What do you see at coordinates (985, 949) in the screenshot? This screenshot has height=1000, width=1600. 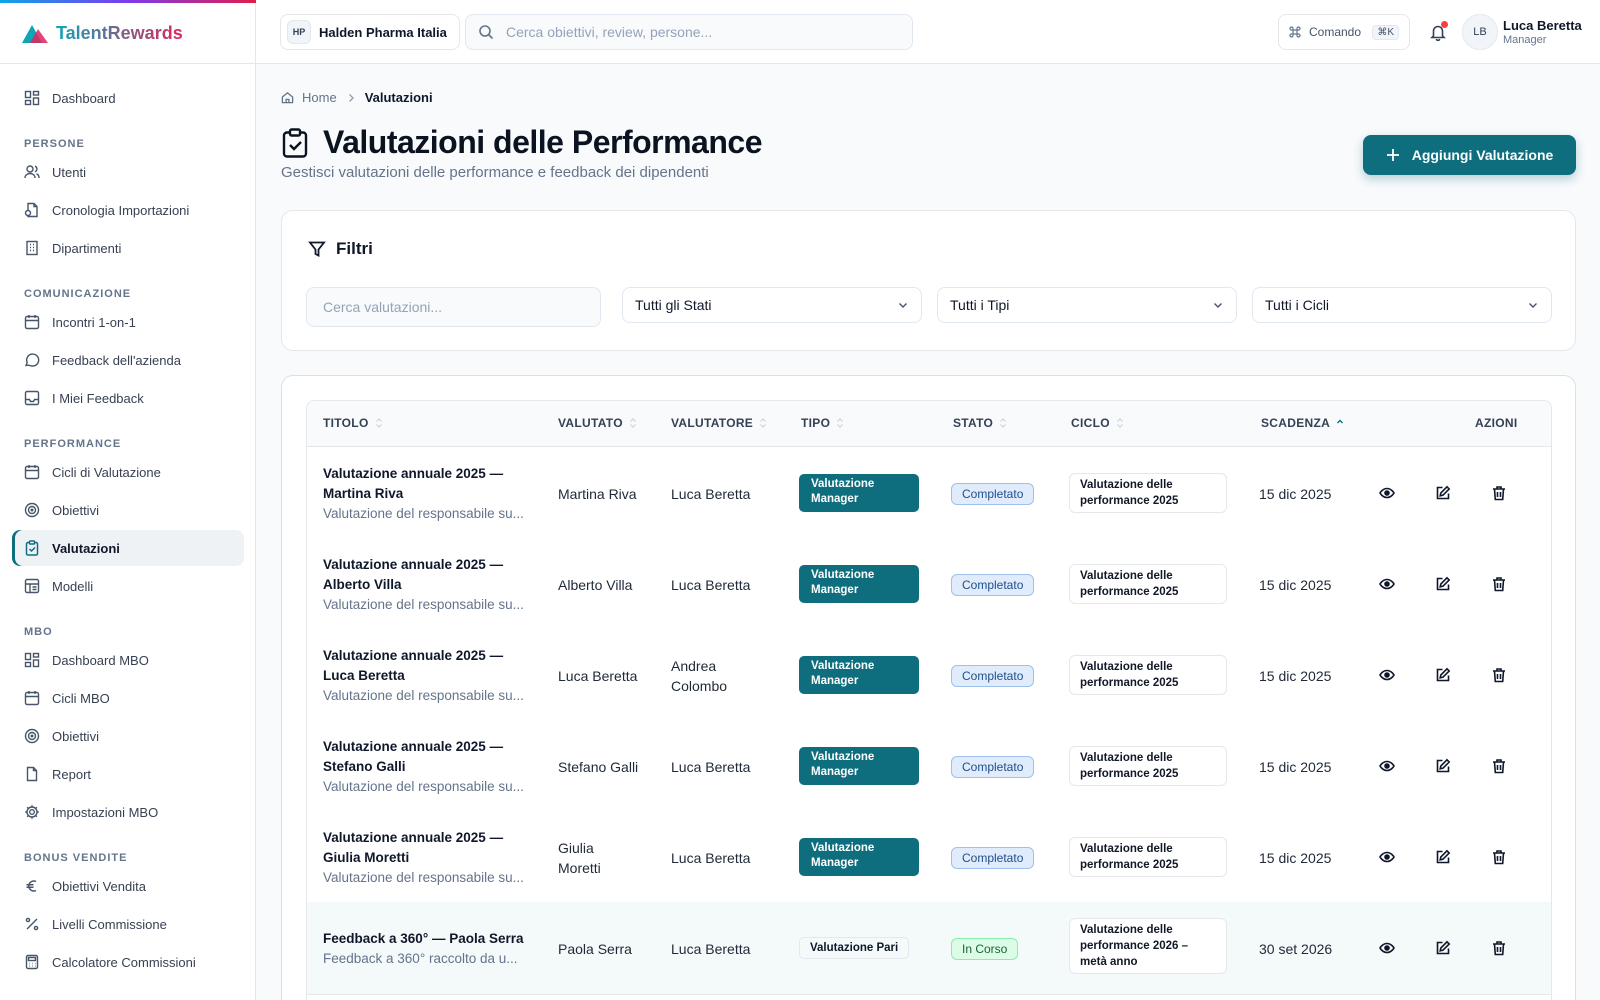 I see `status-badge: In Corso` at bounding box center [985, 949].